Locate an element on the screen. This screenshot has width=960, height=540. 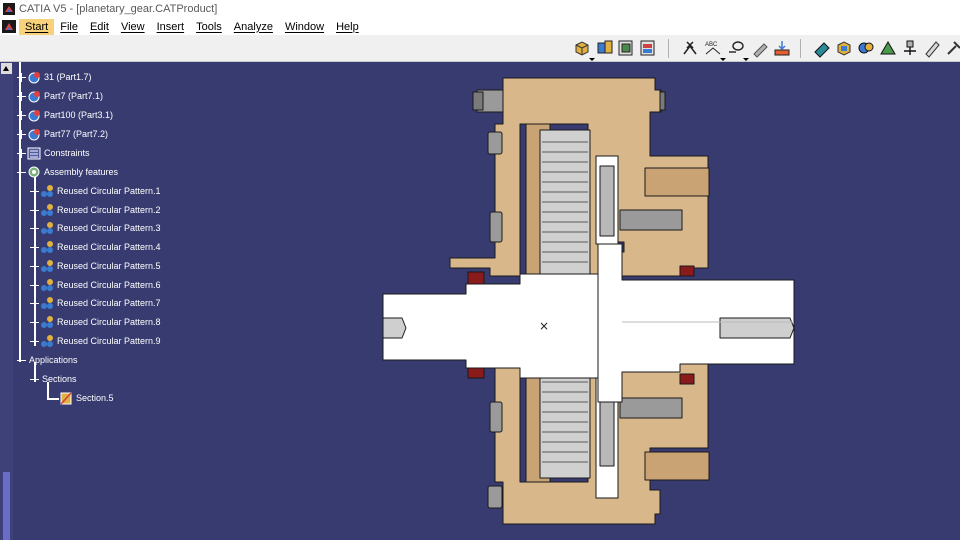
explode-icon is located at coordinates (910, 48).